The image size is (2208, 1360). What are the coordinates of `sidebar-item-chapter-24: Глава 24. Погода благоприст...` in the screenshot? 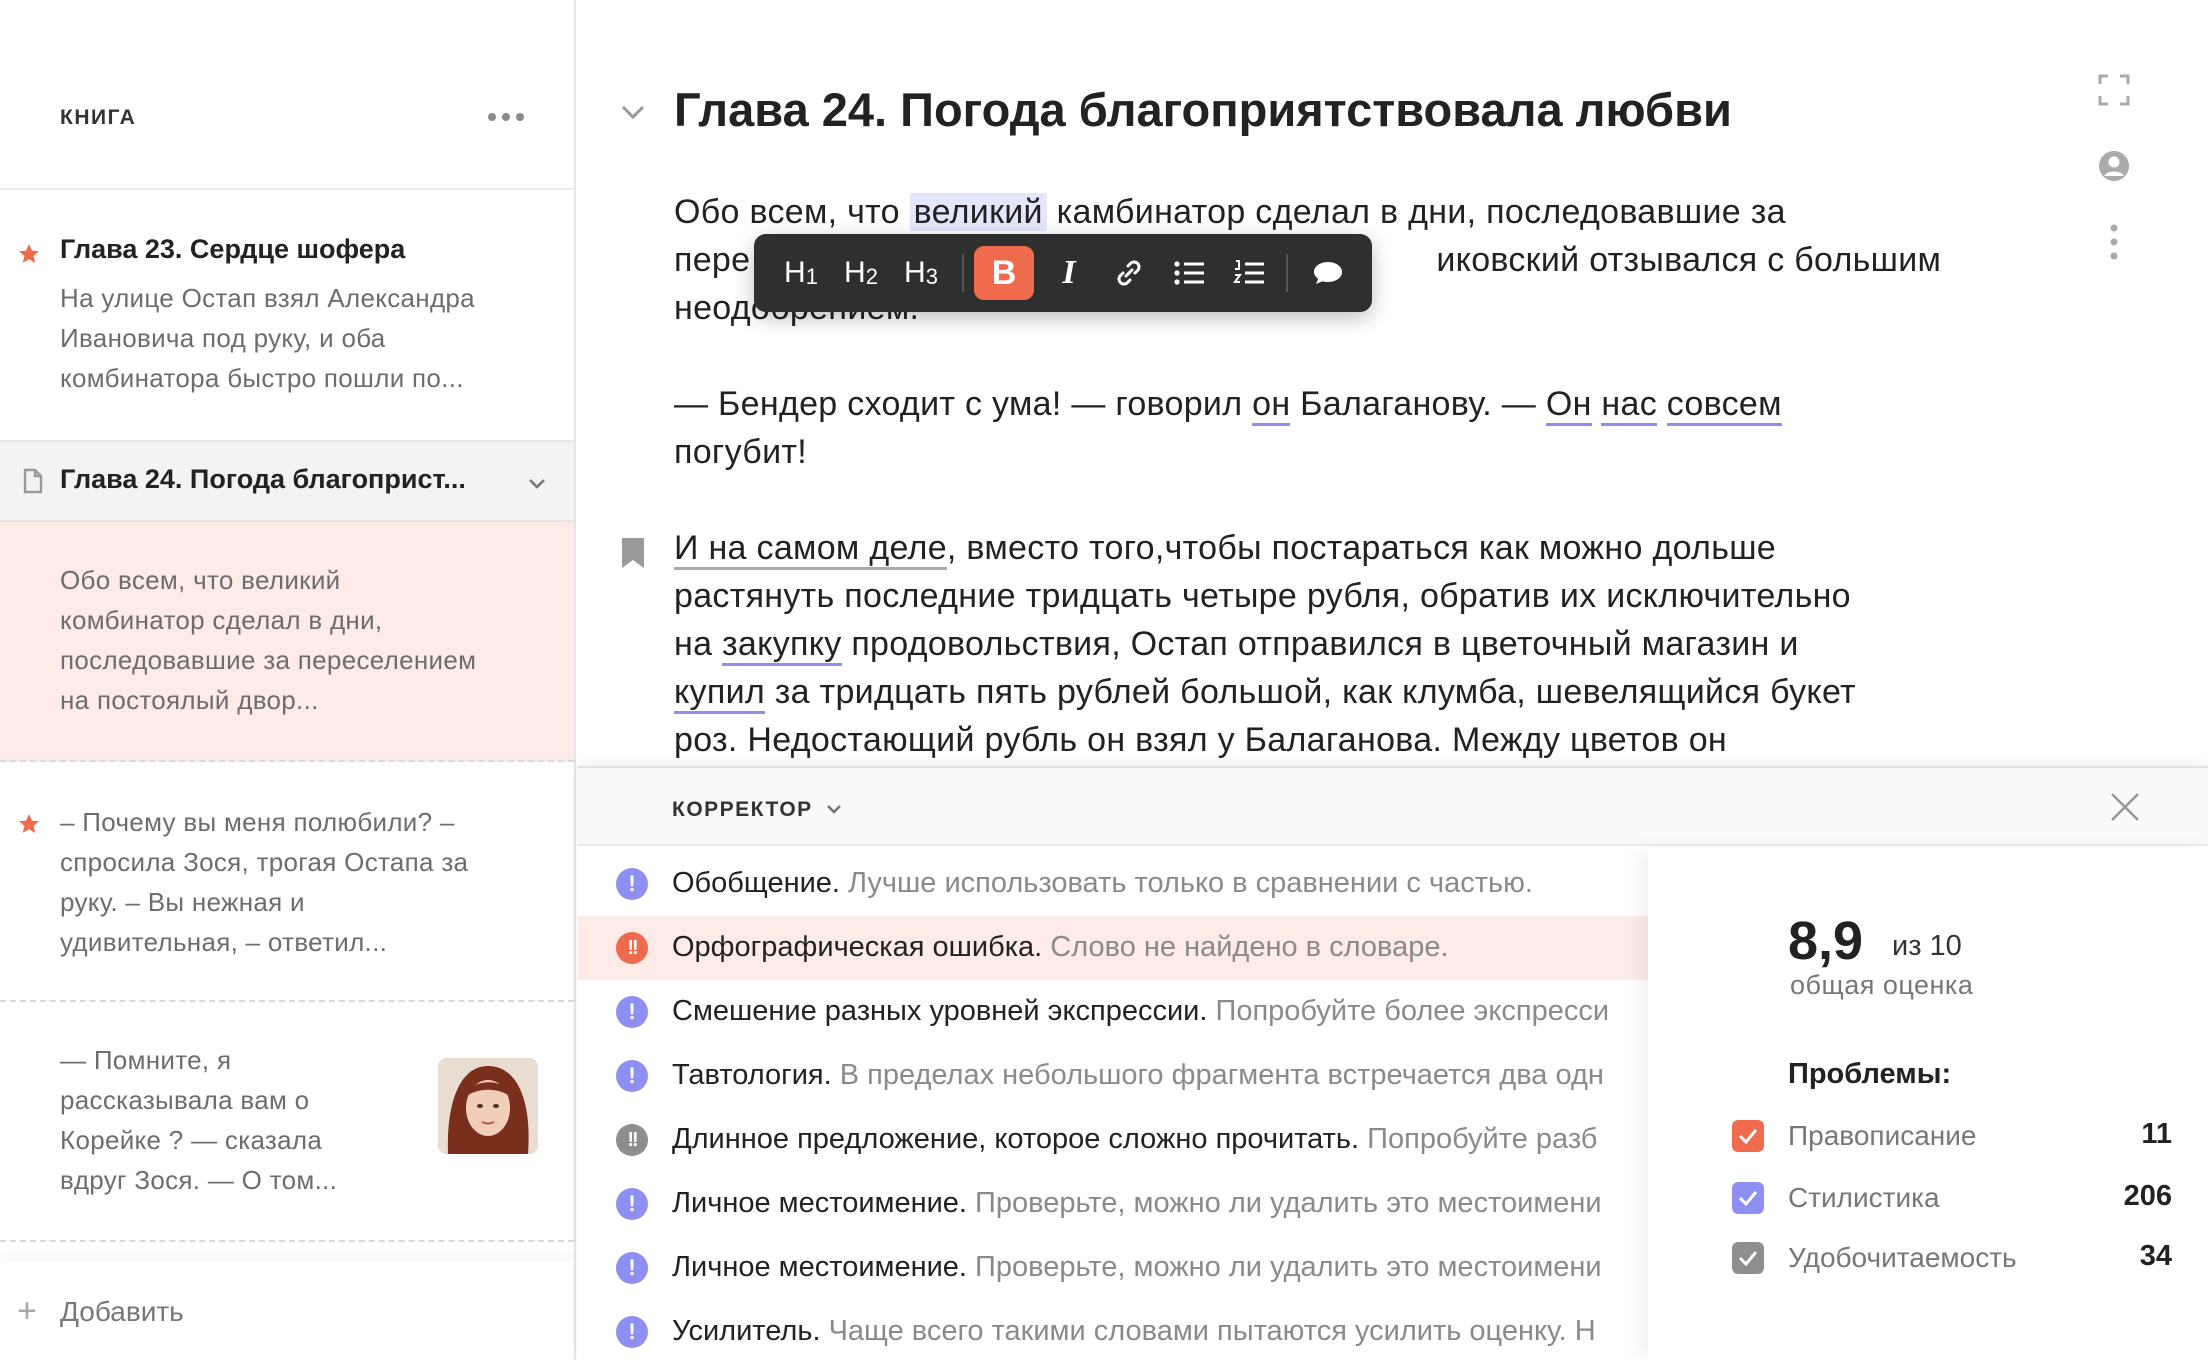 It's located at (287, 482).